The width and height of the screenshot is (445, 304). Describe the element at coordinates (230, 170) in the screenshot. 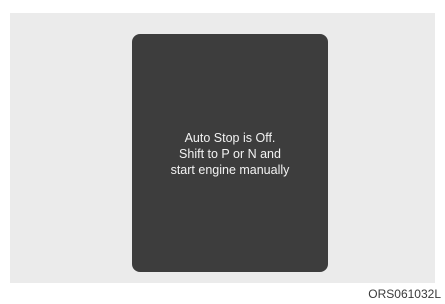

I see `message-line-3: start engine manually` at that location.